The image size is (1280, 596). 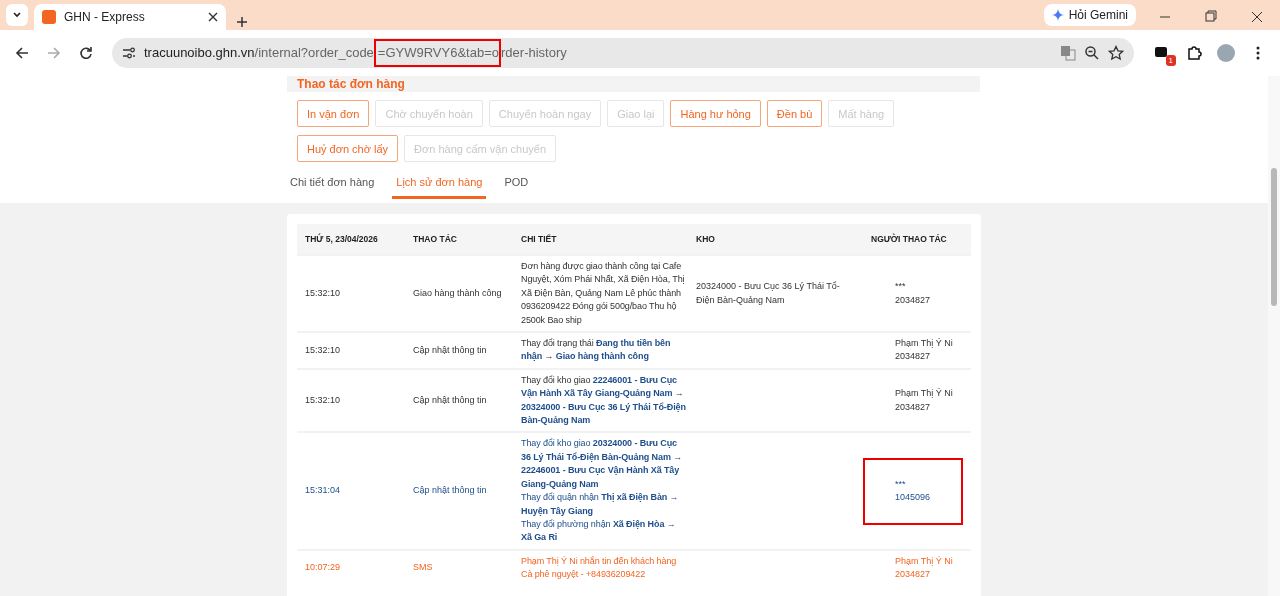 I want to click on logo-icon, so click(x=49, y=17).